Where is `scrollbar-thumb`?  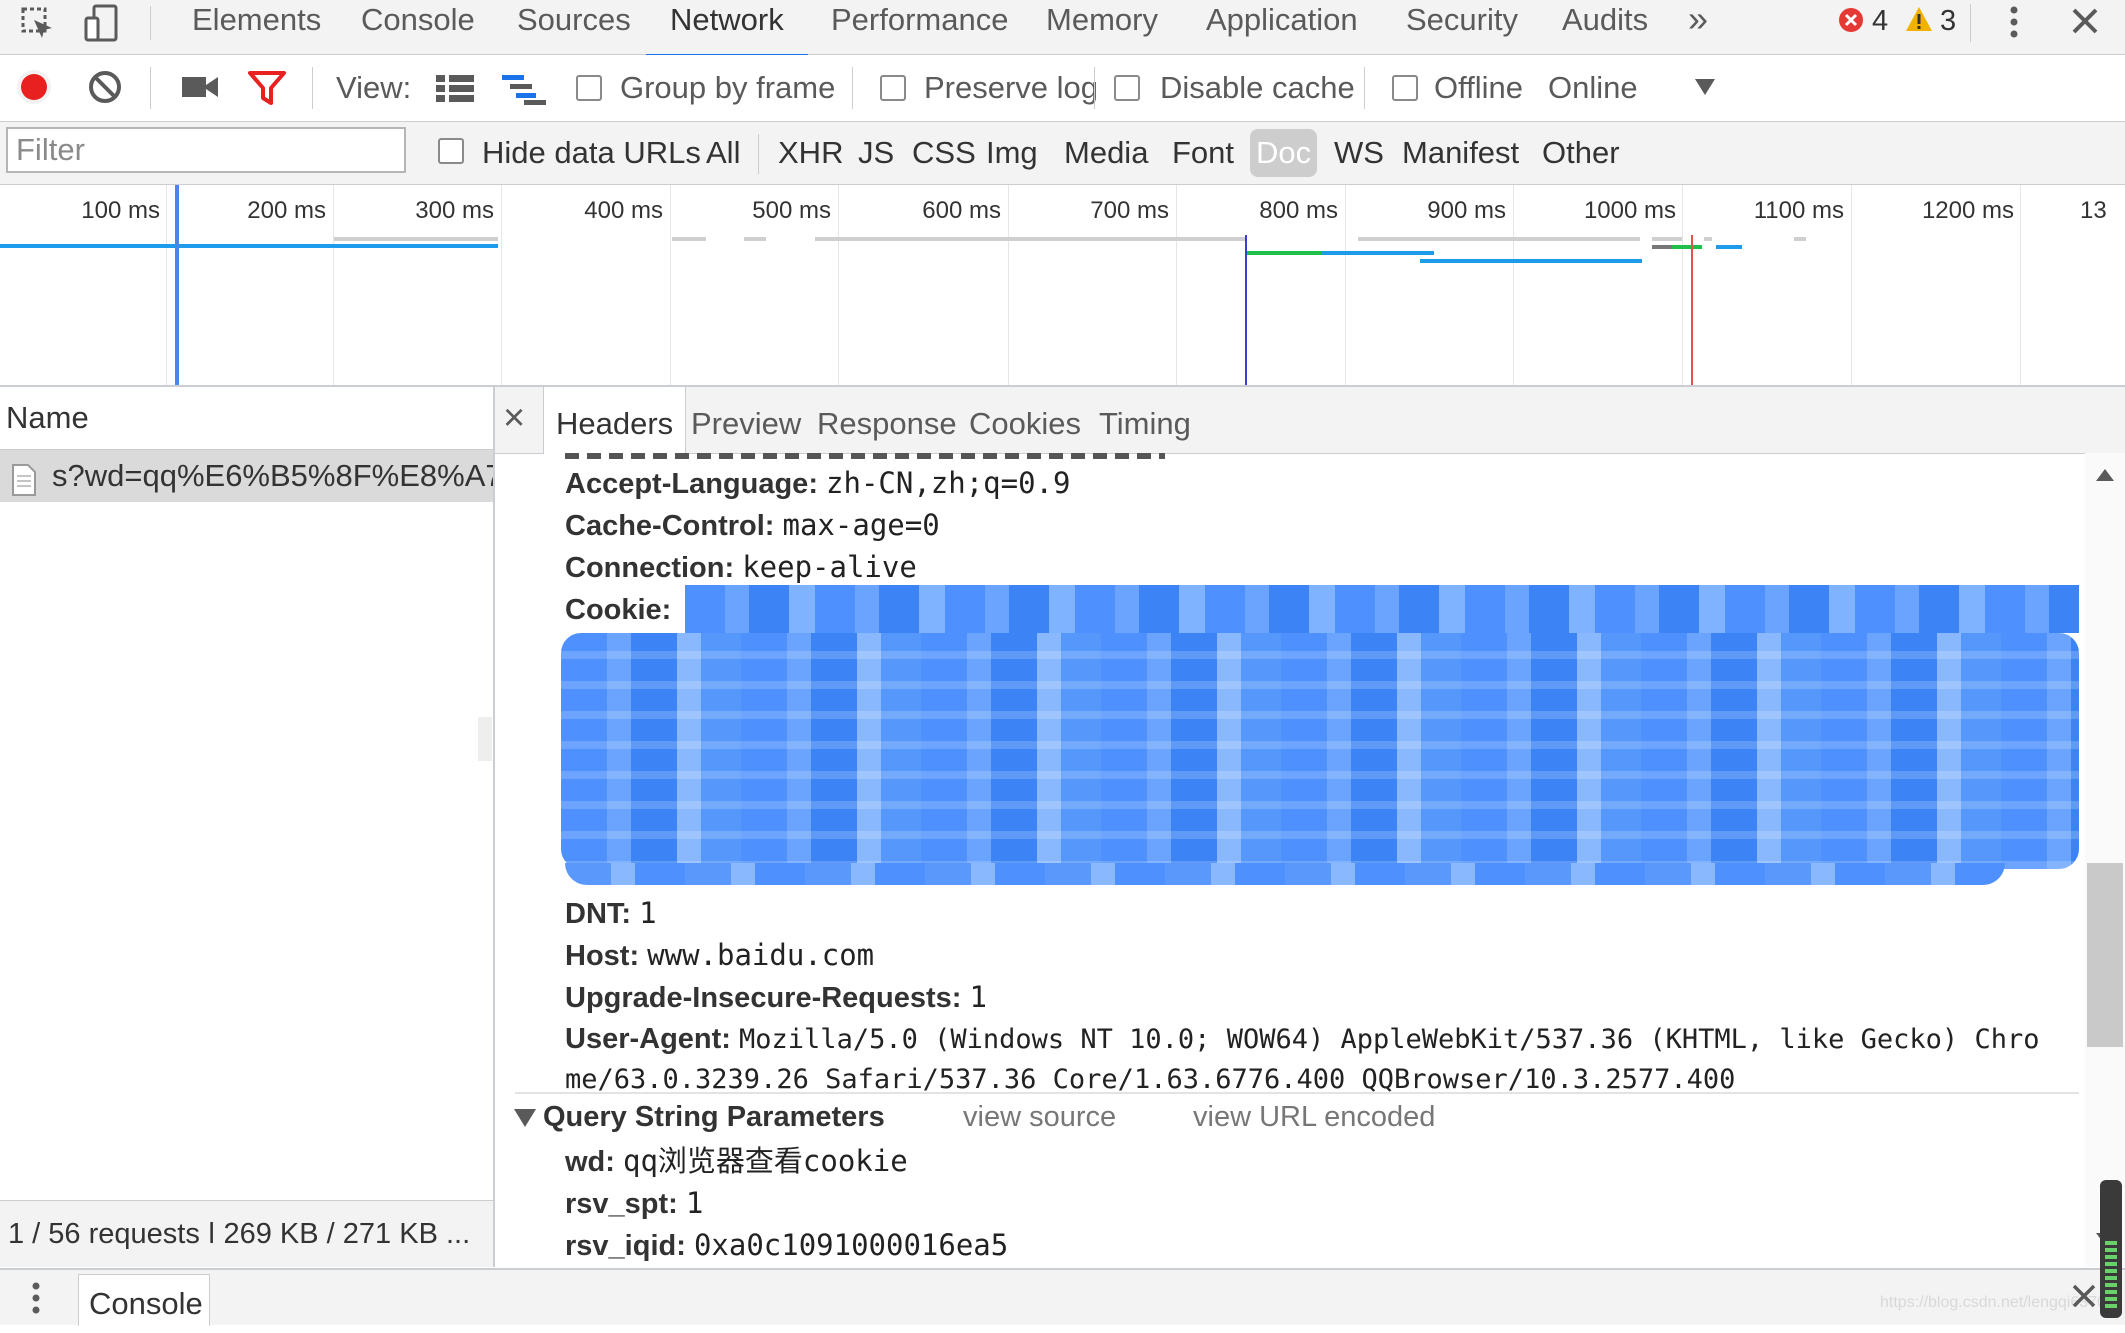
scrollbar-thumb is located at coordinates (2105, 955).